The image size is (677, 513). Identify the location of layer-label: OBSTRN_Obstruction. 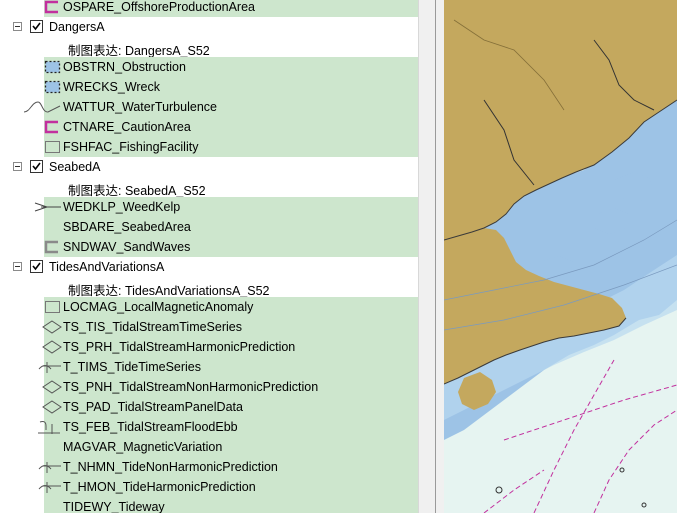
(124, 67).